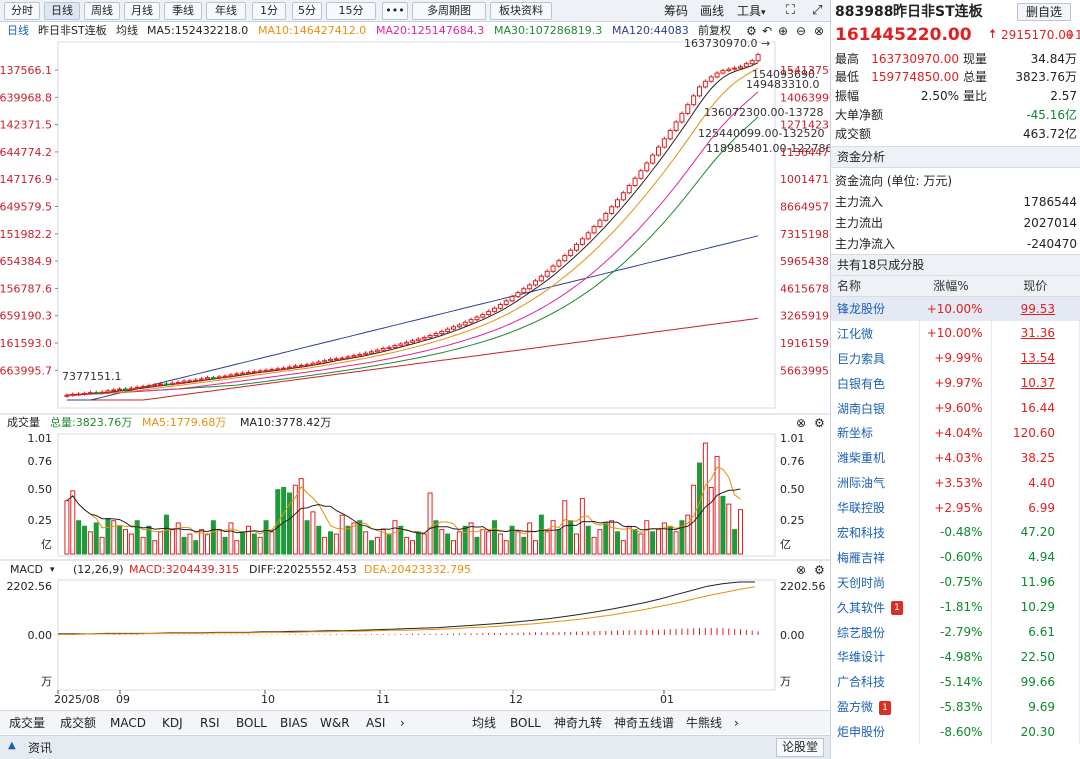 This screenshot has height=759, width=1080. What do you see at coordinates (875, 358) in the screenshot?
I see `component-name: 巨力索具` at bounding box center [875, 358].